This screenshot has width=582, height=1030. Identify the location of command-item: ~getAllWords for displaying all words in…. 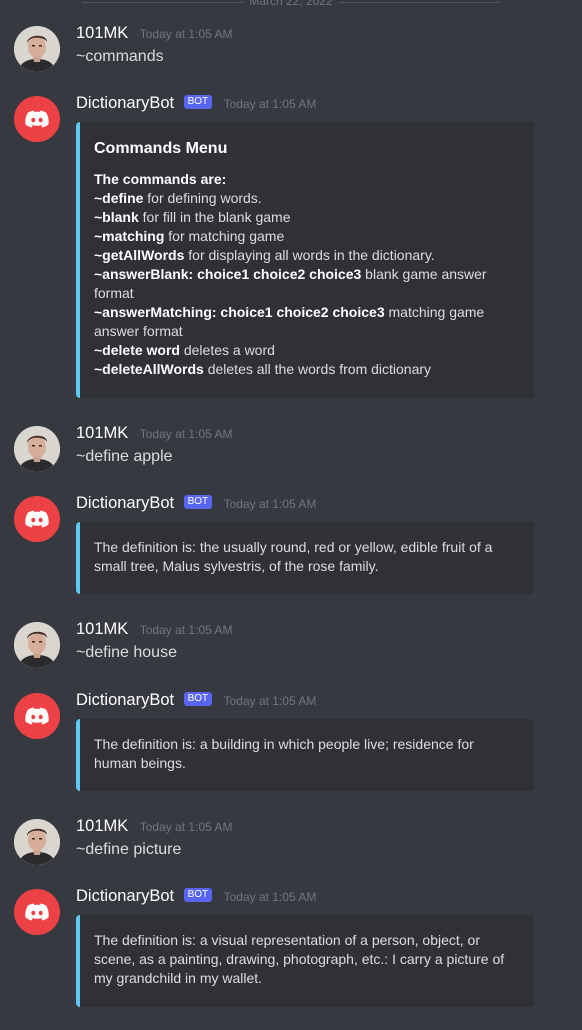
(307, 255).